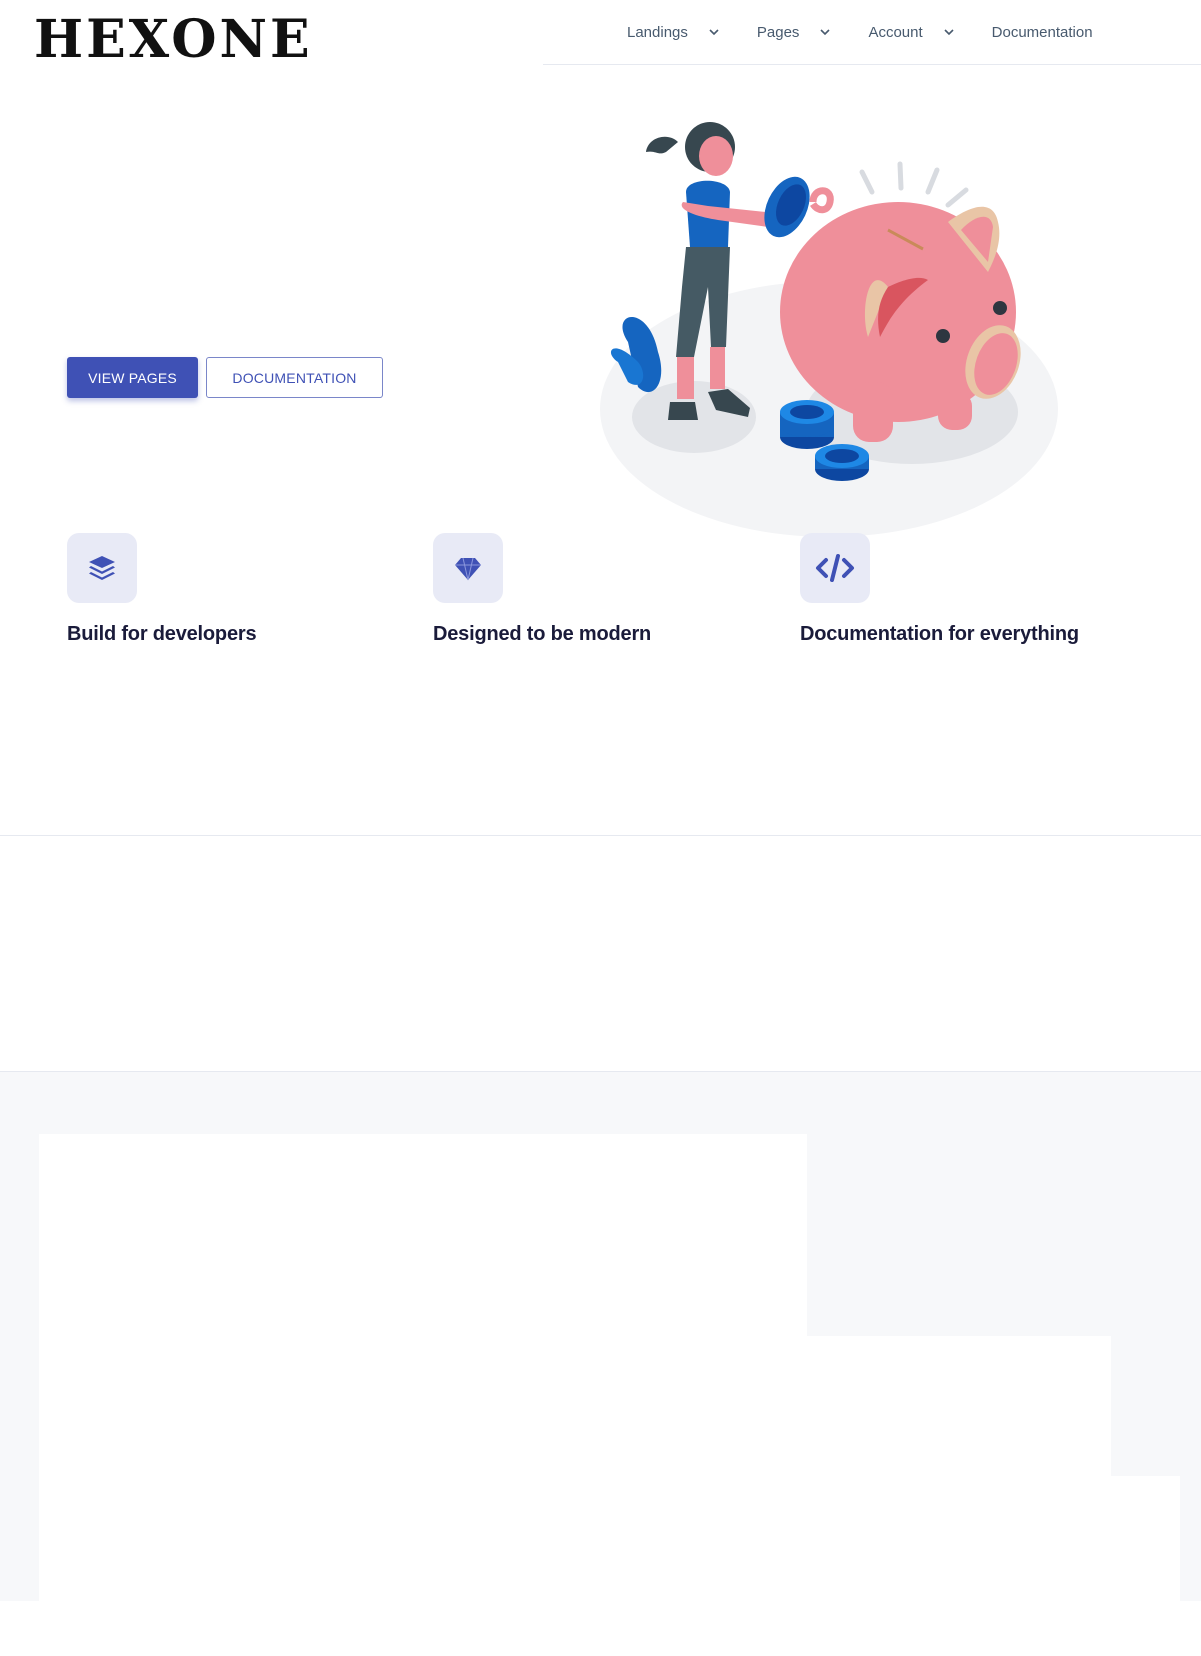  I want to click on feature-build-for-developers: Build for developers, so click(237, 589).